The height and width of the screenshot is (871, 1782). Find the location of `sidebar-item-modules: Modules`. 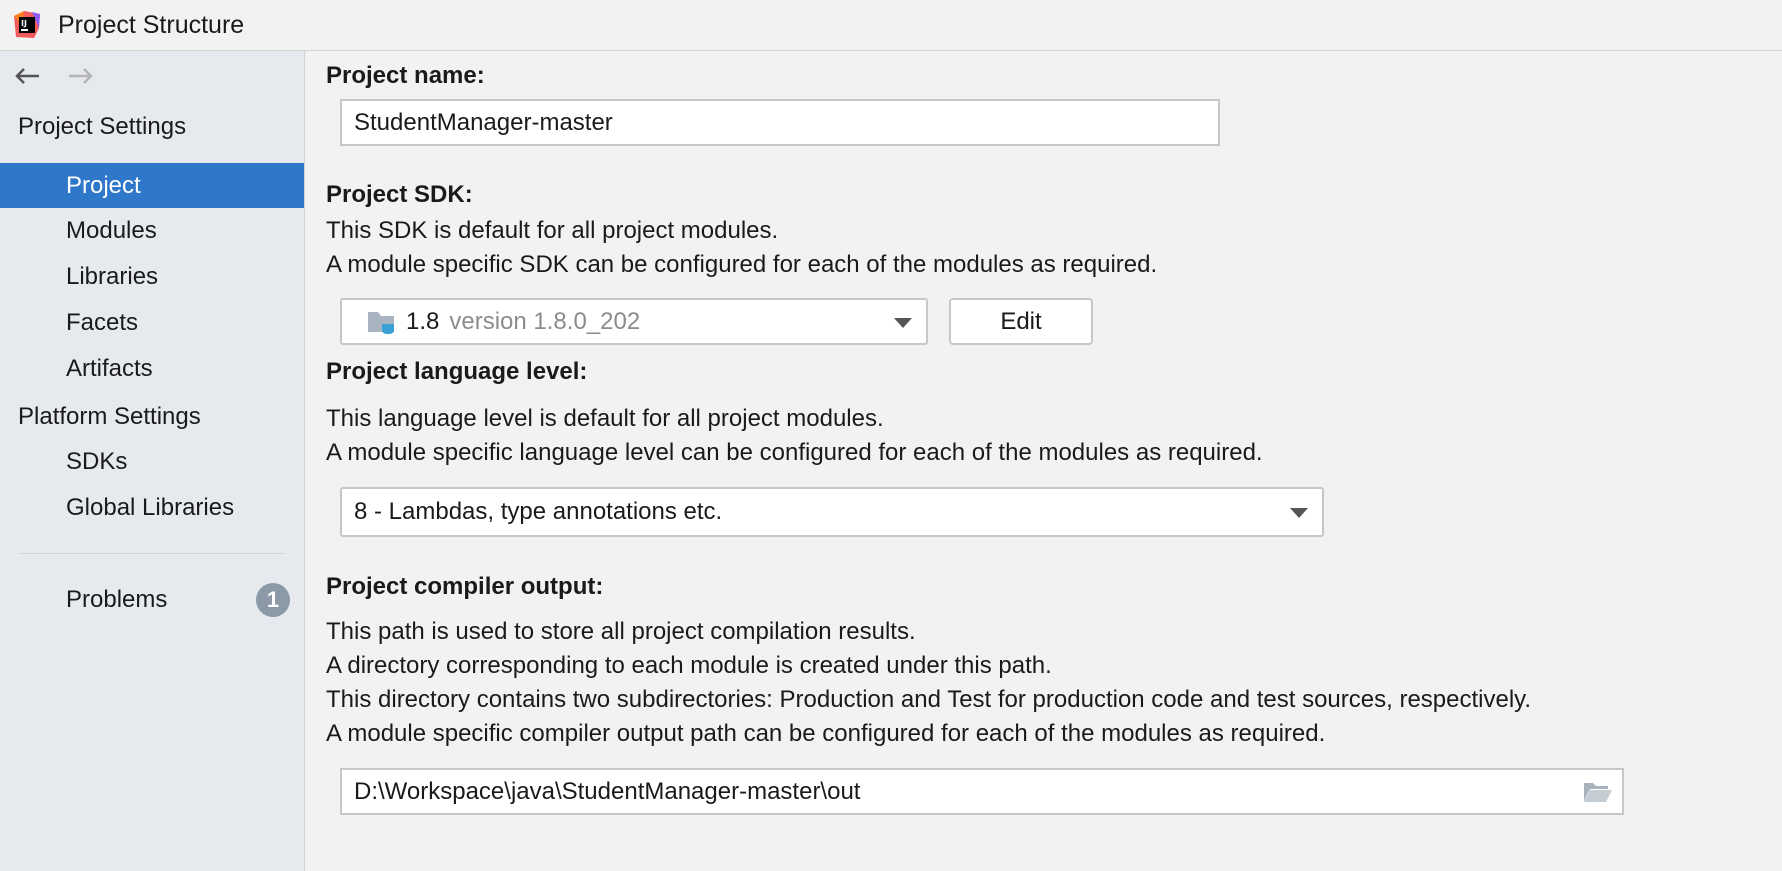

sidebar-item-modules: Modules is located at coordinates (152, 230).